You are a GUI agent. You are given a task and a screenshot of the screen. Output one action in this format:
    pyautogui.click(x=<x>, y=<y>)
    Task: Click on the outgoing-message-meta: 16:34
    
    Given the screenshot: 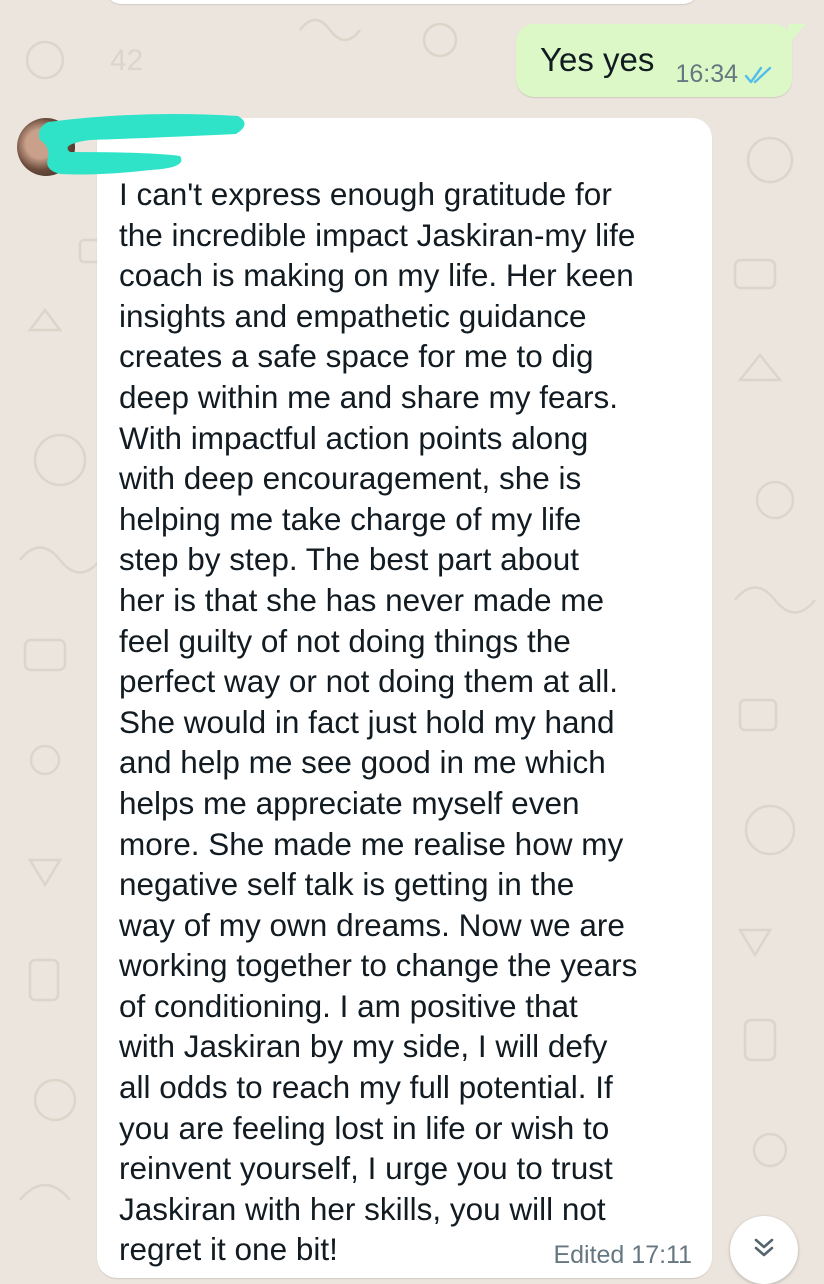 What is the action you would take?
    pyautogui.click(x=724, y=74)
    